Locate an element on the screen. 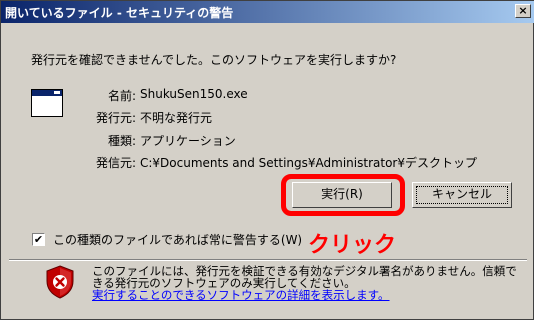 This screenshot has width=534, height=320. cancel-button-label: キャンセル is located at coordinates (461, 194).